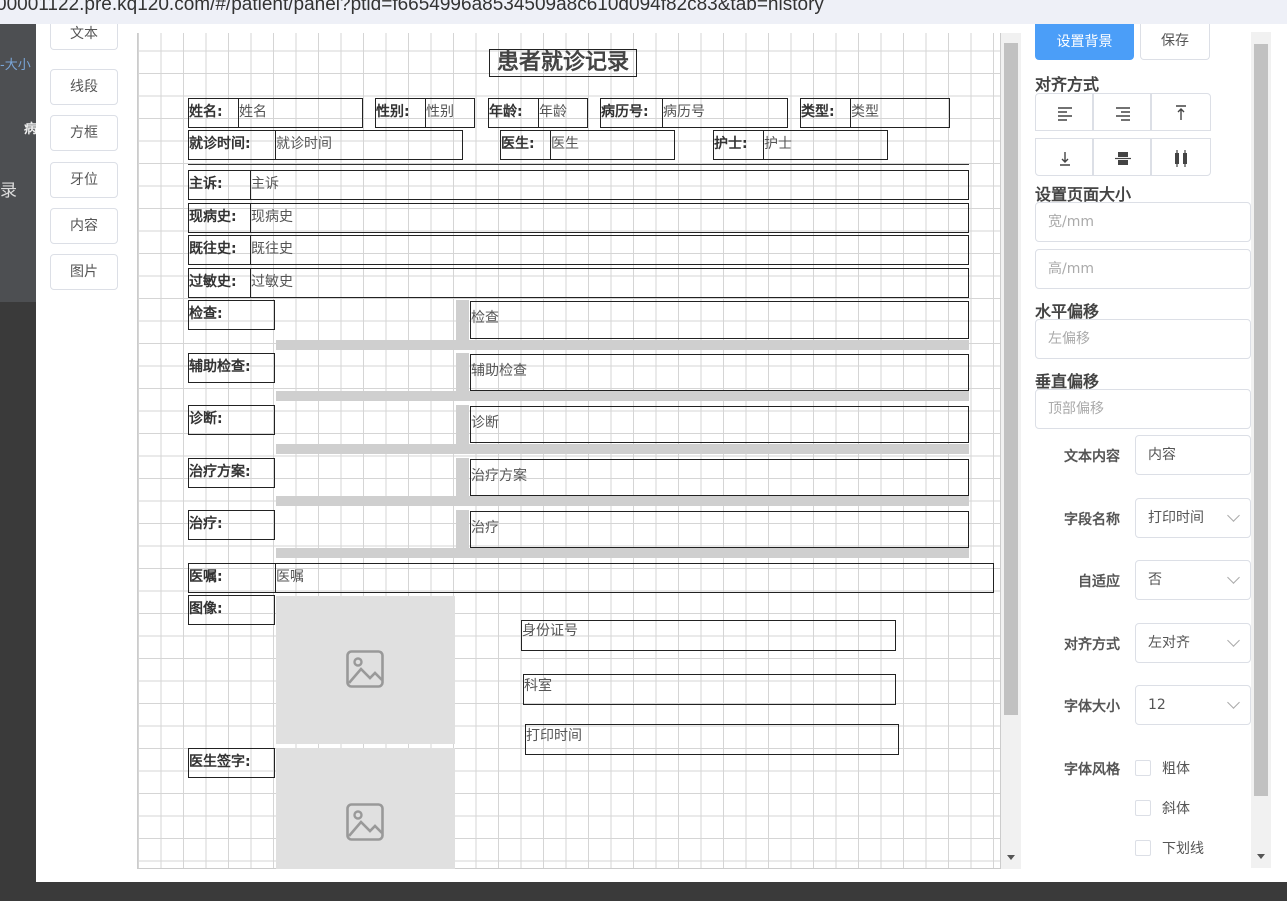  Describe the element at coordinates (725, 113) in the screenshot. I see `record-field: 病历号` at that location.